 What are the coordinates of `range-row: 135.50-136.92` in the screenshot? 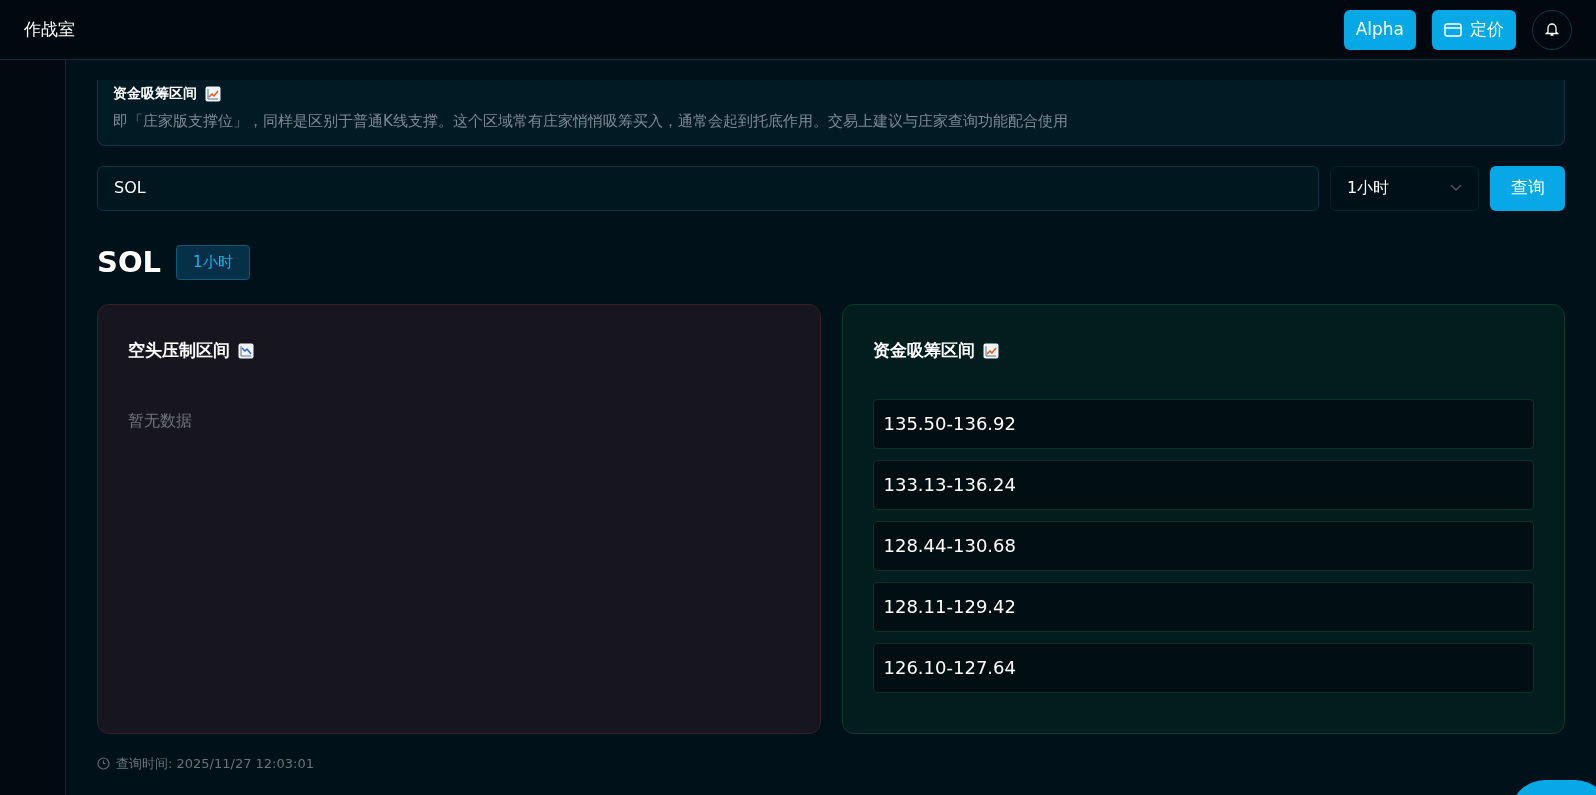 It's located at (1203, 423).